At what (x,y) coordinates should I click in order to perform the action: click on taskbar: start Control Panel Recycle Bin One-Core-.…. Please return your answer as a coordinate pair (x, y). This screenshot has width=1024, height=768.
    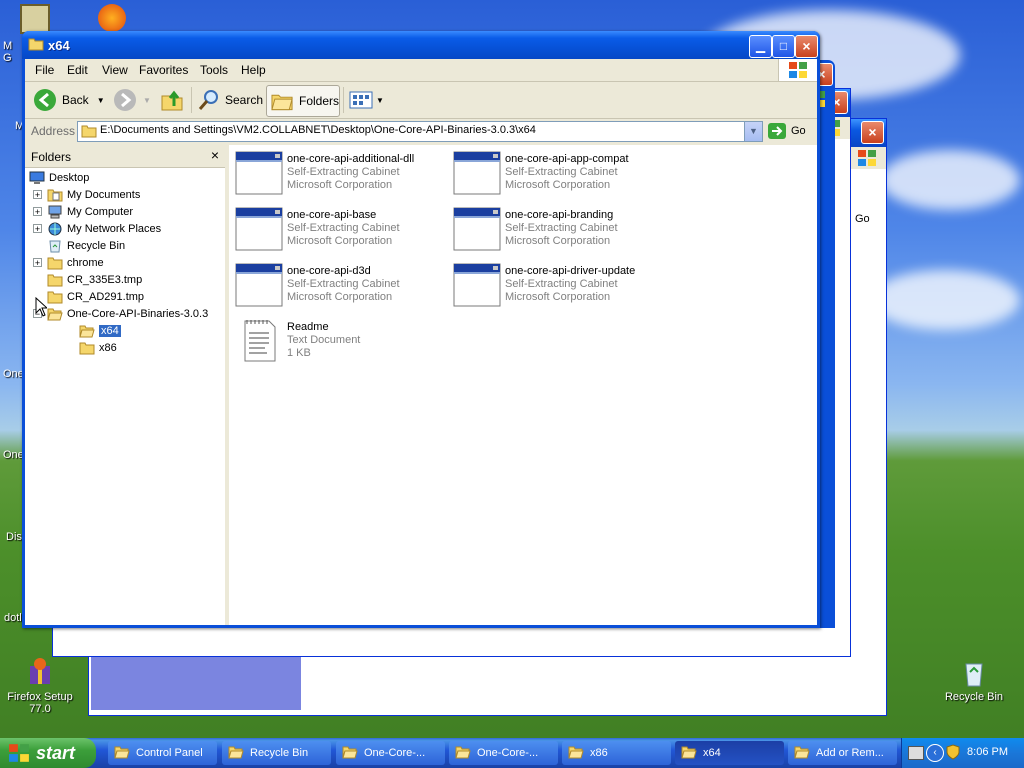
    Looking at the image, I should click on (512, 753).